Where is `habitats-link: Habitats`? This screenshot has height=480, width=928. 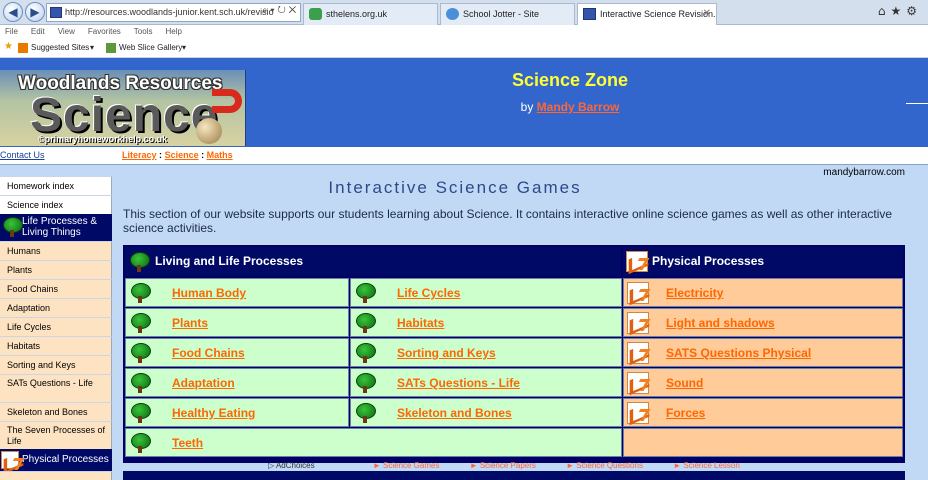
habitats-link: Habitats is located at coordinates (420, 323).